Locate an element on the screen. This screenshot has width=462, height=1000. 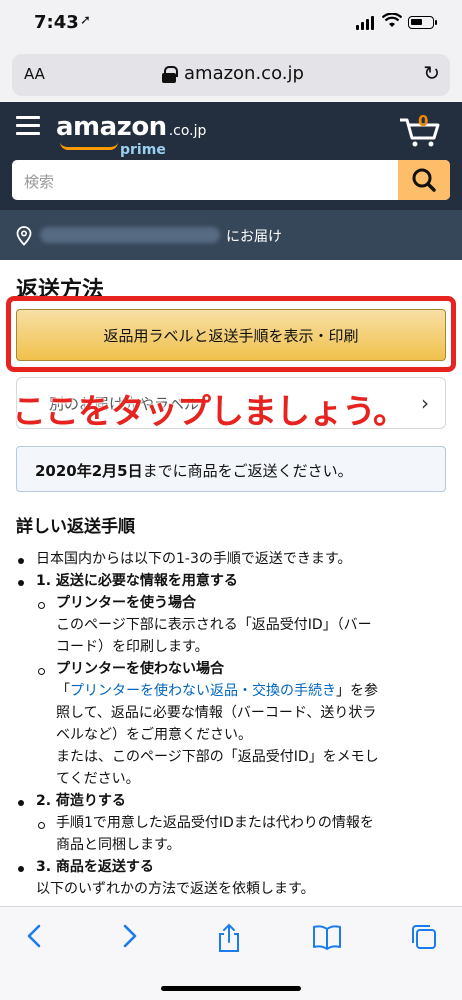
reload-icon: ↻ is located at coordinates (431, 73).